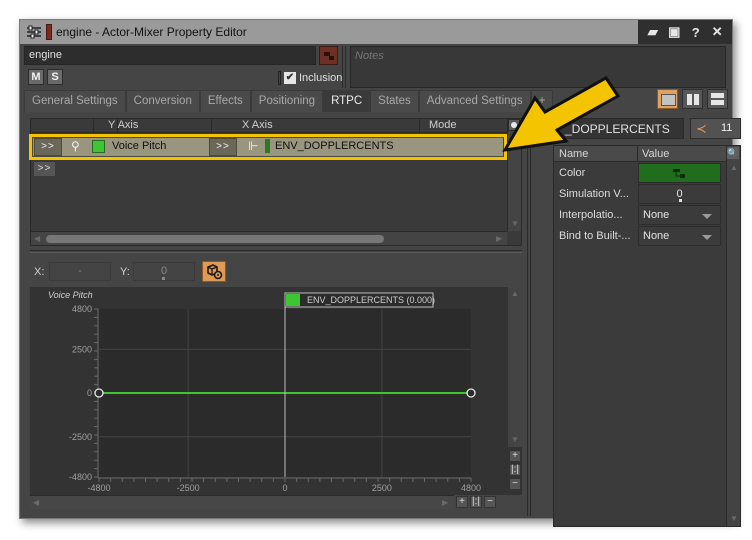 The width and height of the screenshot is (752, 540). What do you see at coordinates (529, 316) in the screenshot?
I see `vertical-splitter` at bounding box center [529, 316].